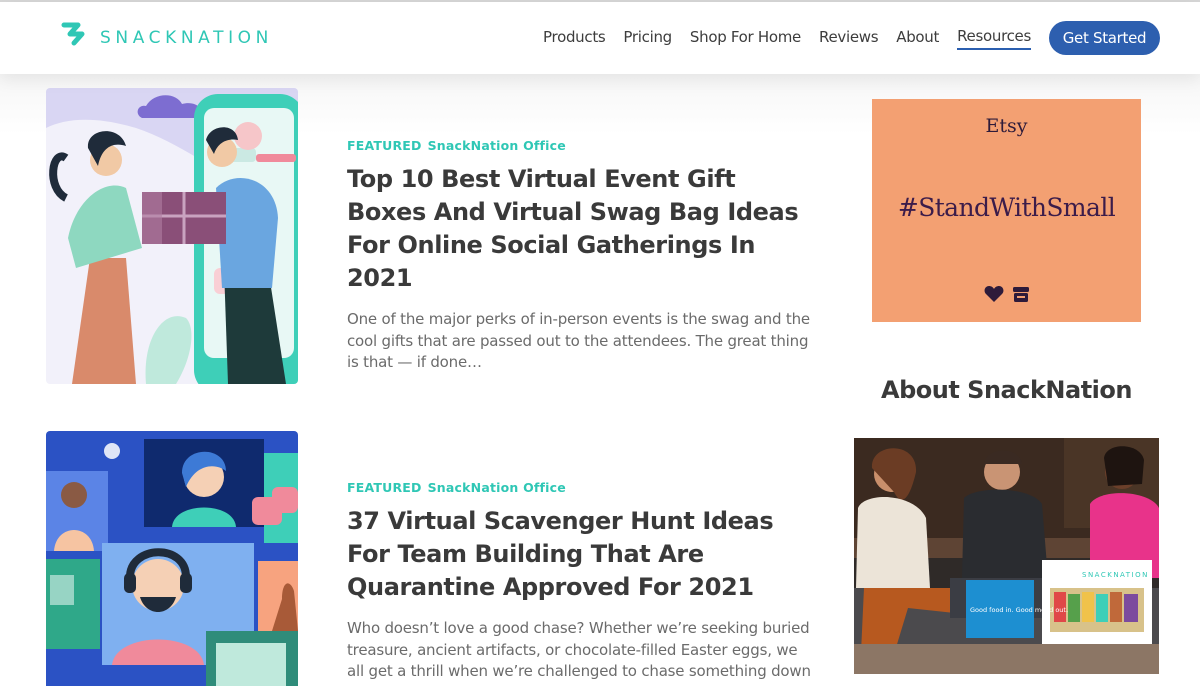 The image size is (1200, 686). Describe the element at coordinates (1006, 390) in the screenshot. I see `about-heading: About SnackNation` at that location.